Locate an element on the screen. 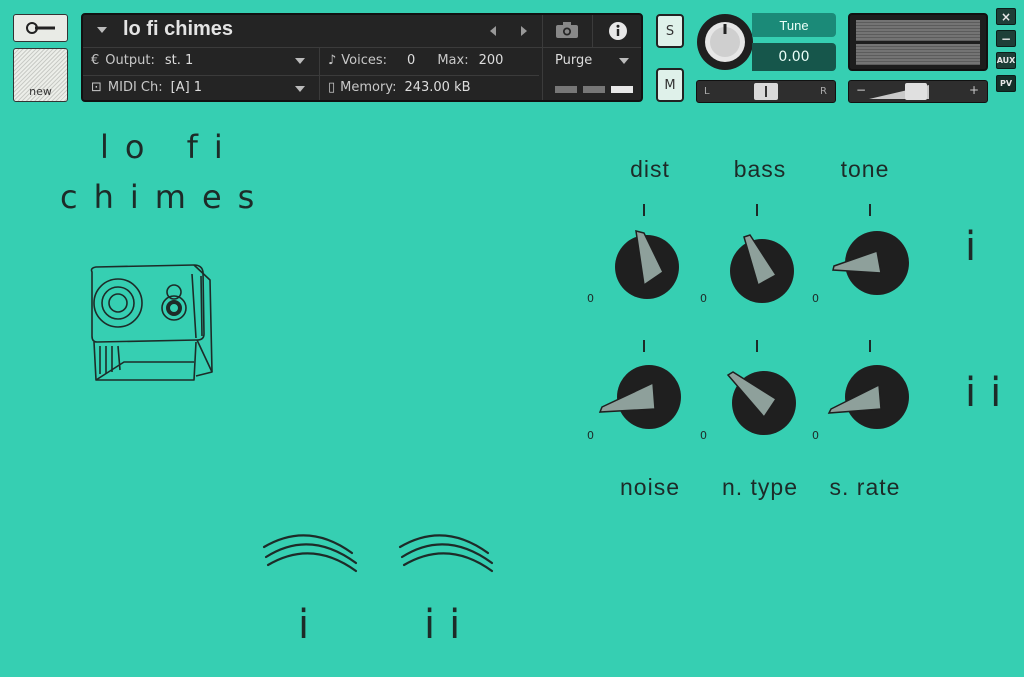 The image size is (1024, 677). midi-label: MIDI Ch: is located at coordinates (135, 87).